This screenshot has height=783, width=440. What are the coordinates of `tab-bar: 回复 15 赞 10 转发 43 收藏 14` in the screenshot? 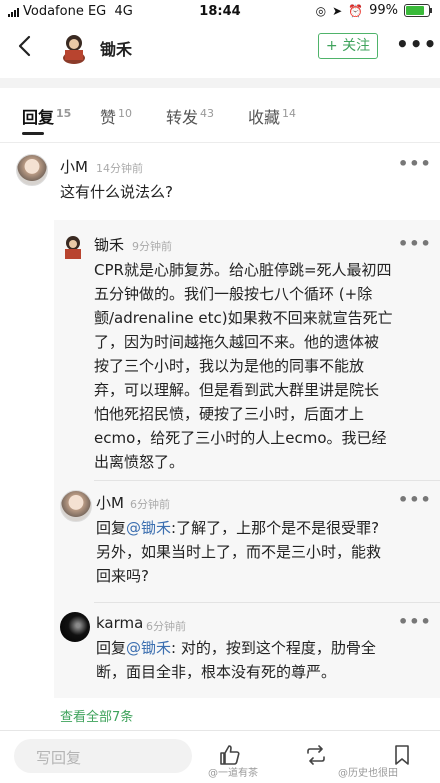 It's located at (220, 117).